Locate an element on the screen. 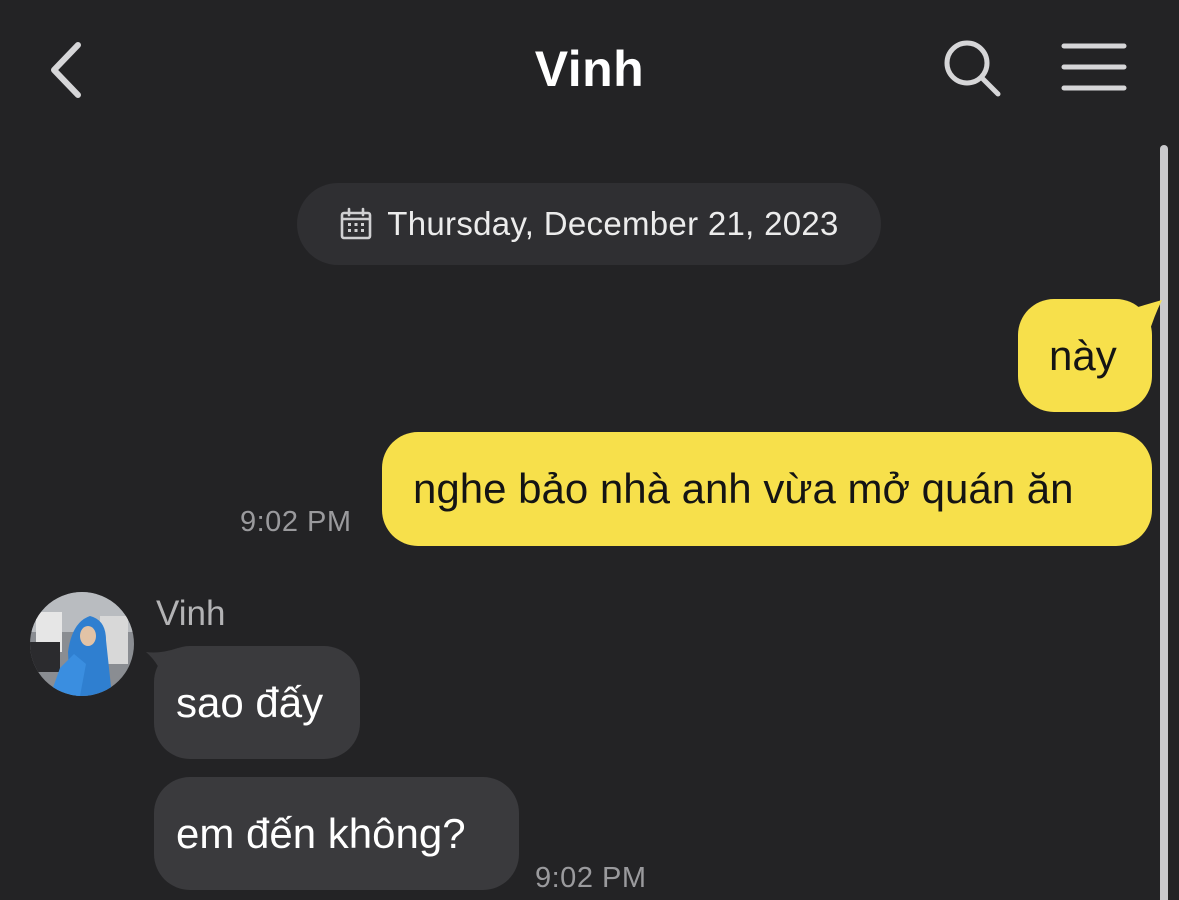 This screenshot has height=900, width=1179. menu-icon is located at coordinates (1094, 67).